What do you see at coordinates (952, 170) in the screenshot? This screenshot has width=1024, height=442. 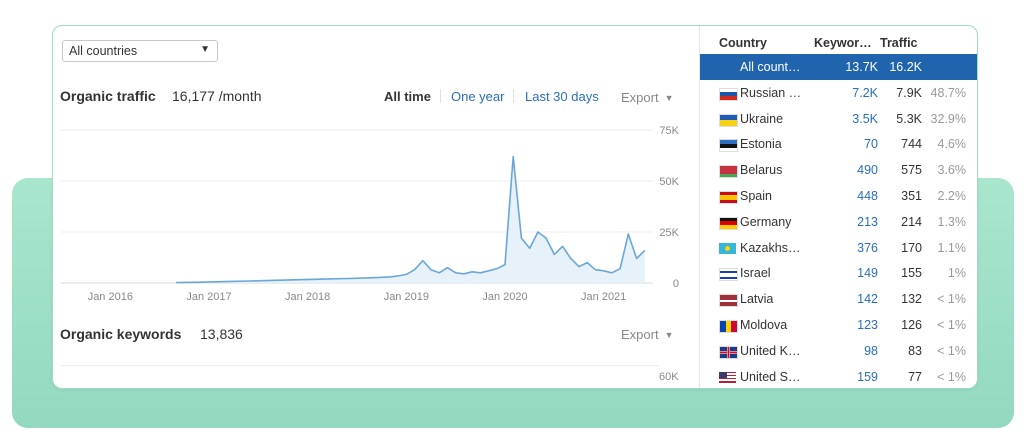 I see `country-traffic-share: 3.6%` at bounding box center [952, 170].